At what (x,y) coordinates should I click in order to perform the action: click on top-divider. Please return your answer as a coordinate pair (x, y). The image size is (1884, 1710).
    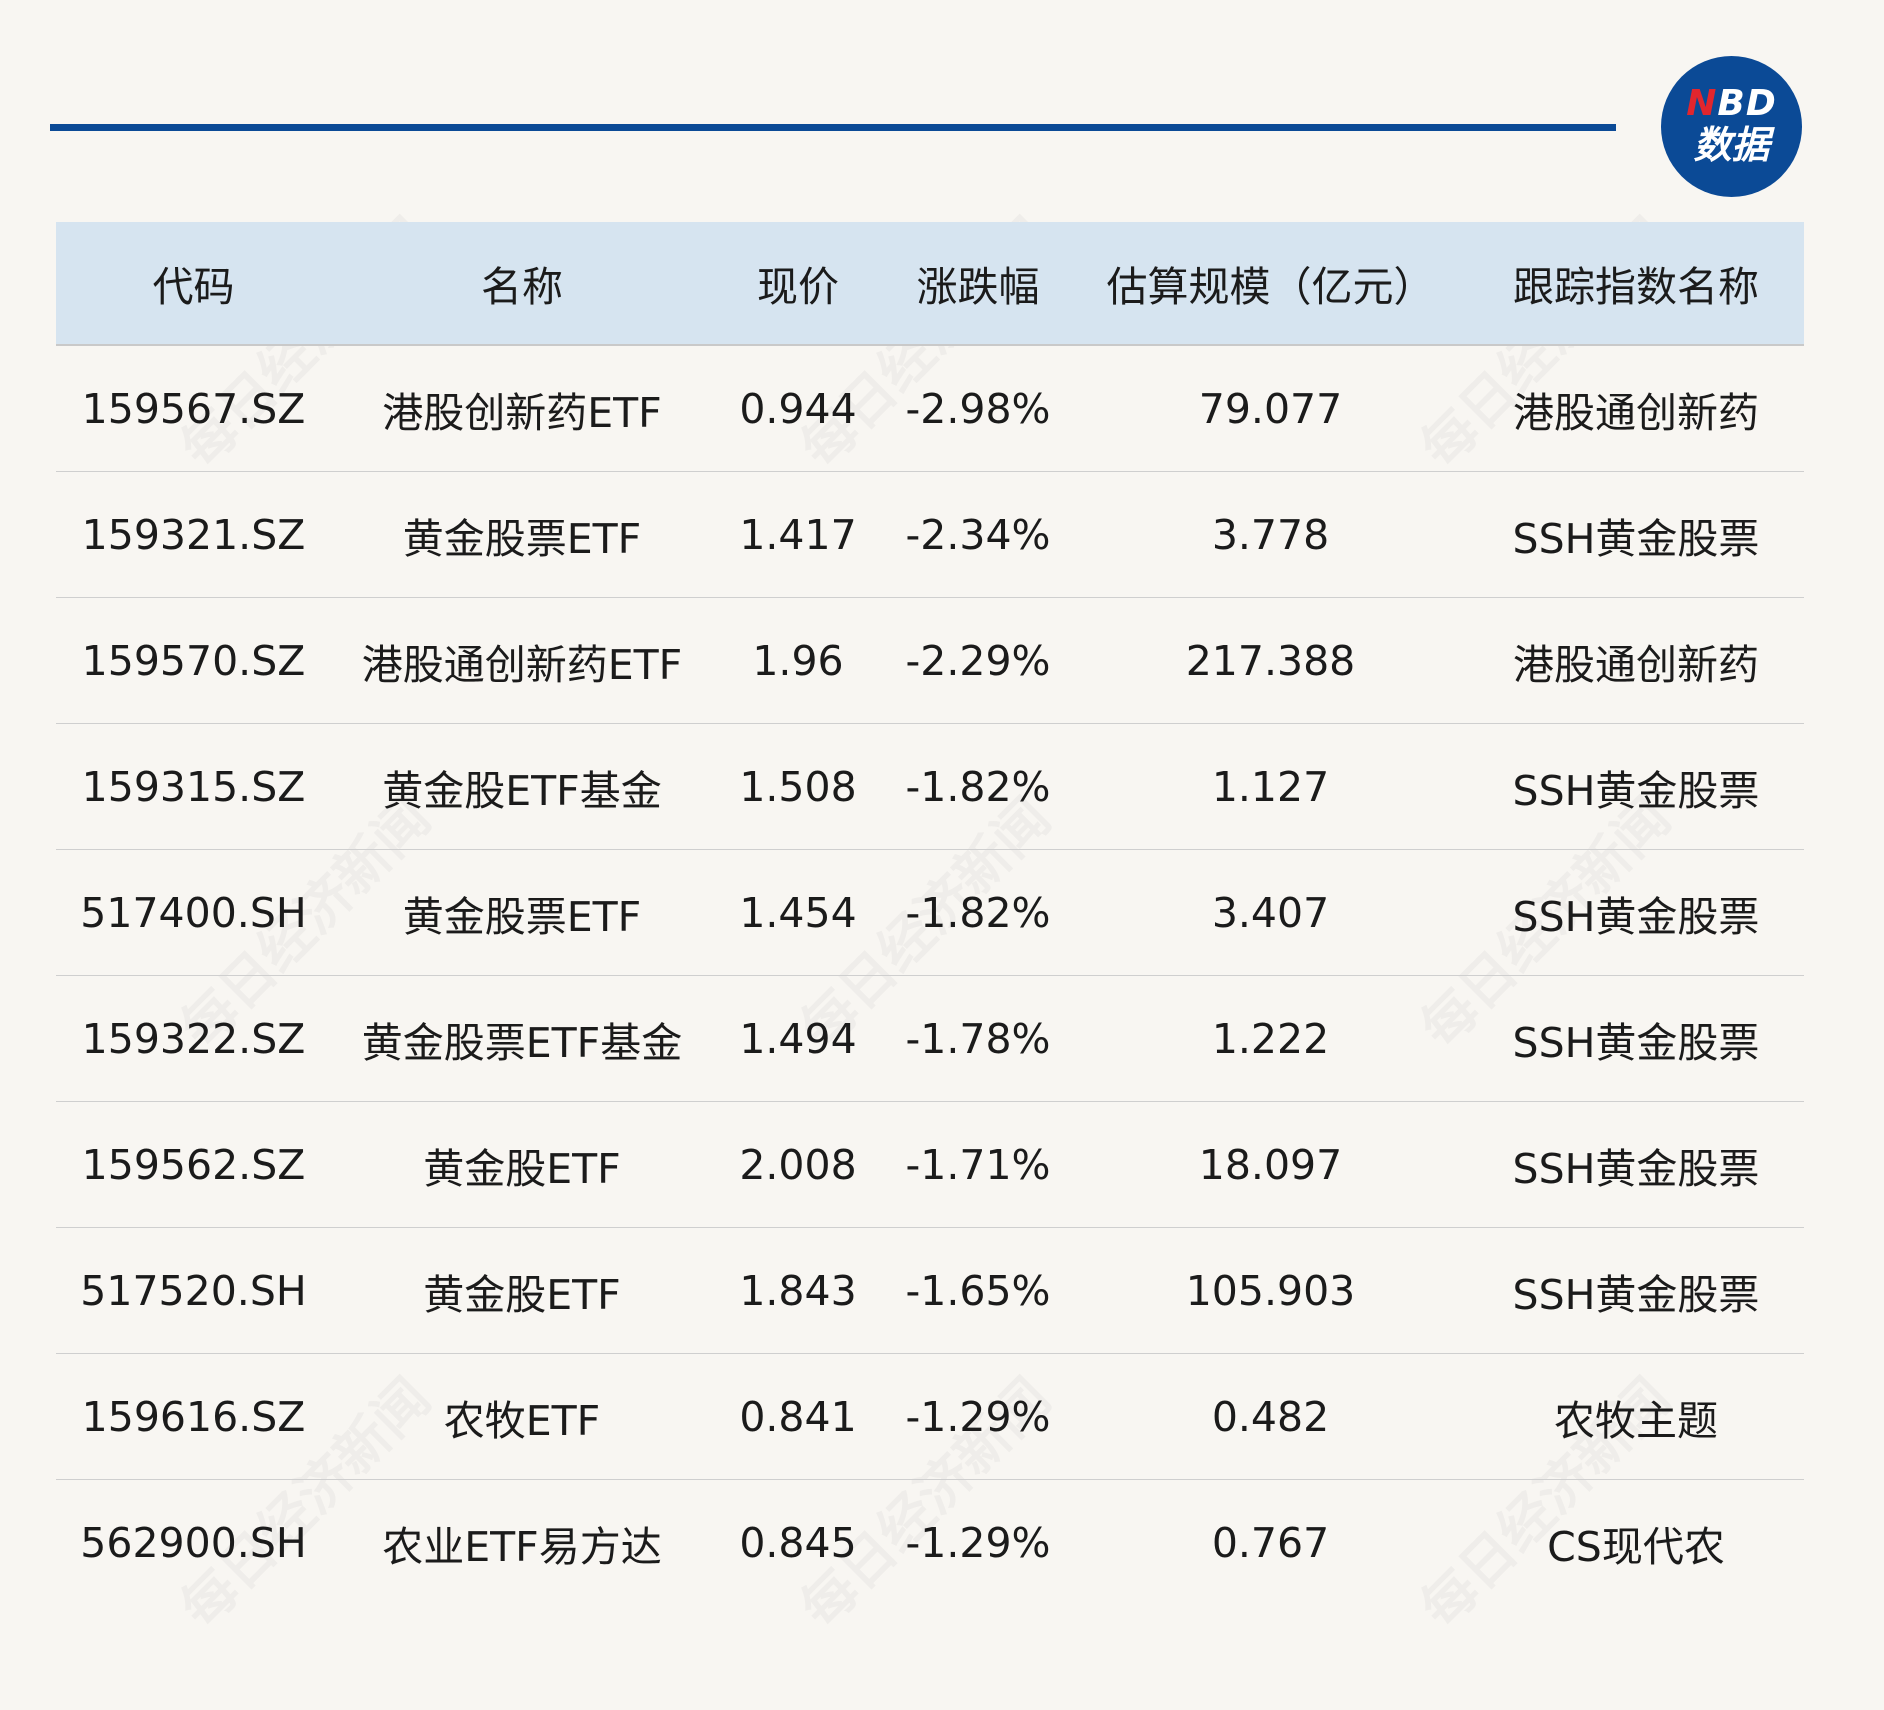
    Looking at the image, I should click on (833, 127).